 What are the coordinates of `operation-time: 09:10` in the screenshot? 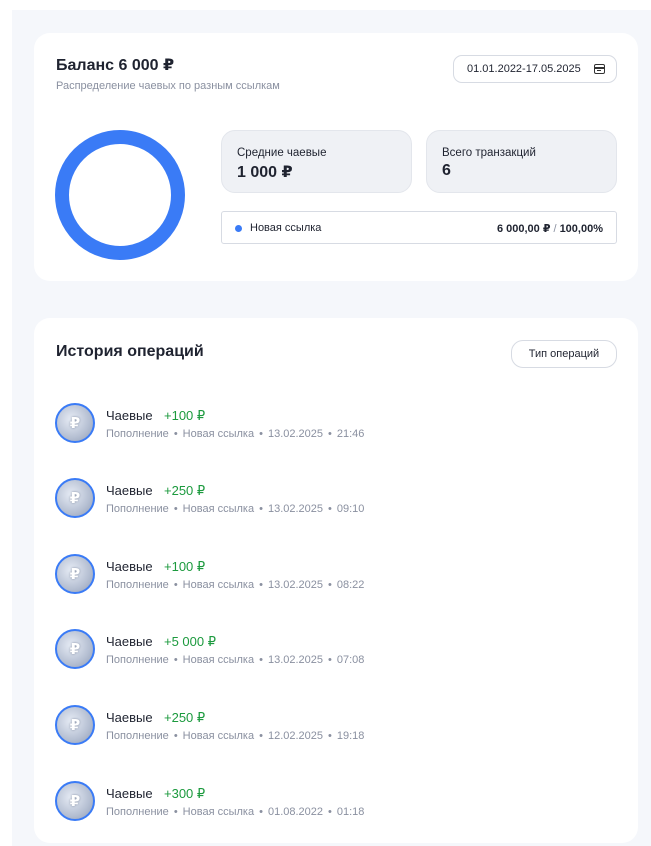 It's located at (350, 509).